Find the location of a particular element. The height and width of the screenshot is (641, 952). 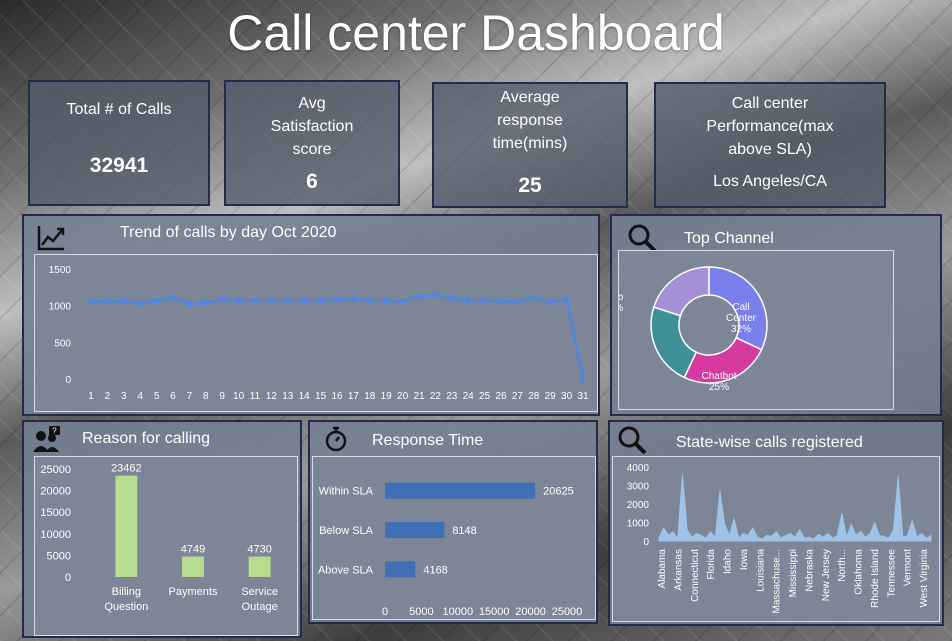

response-data-label: 4168 is located at coordinates (435, 570).